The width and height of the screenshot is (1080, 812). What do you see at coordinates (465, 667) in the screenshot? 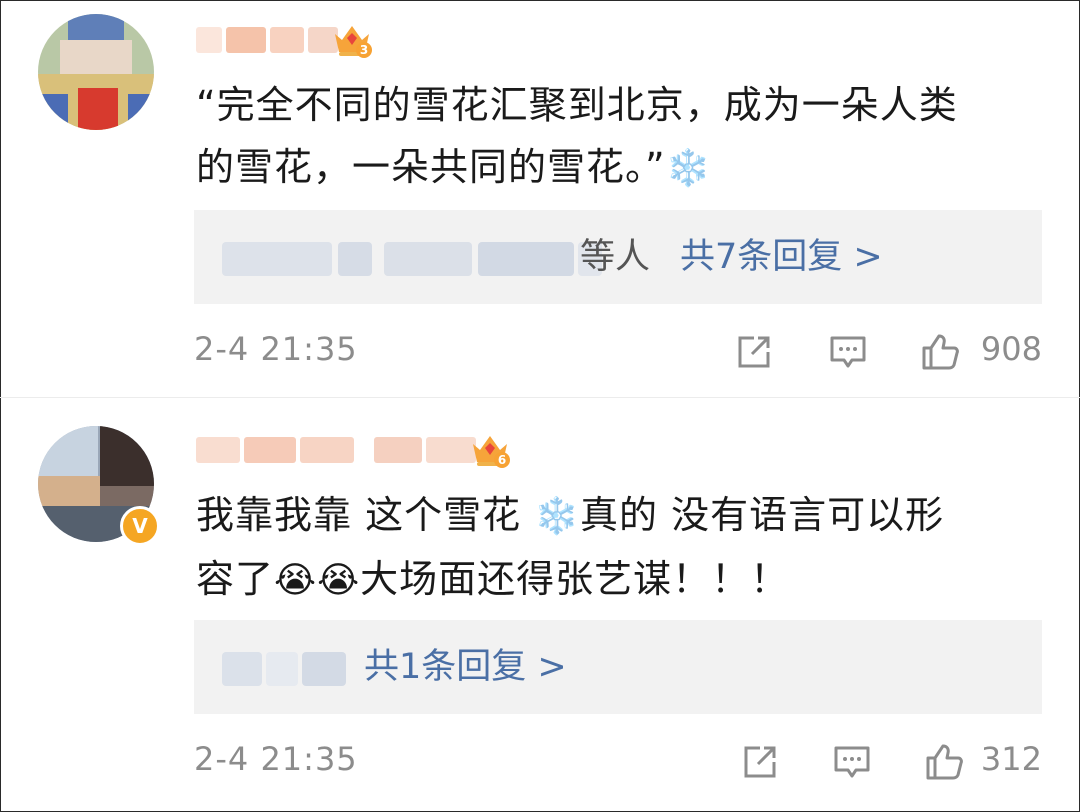
I see `reply-count-link: 共1条回复 >` at bounding box center [465, 667].